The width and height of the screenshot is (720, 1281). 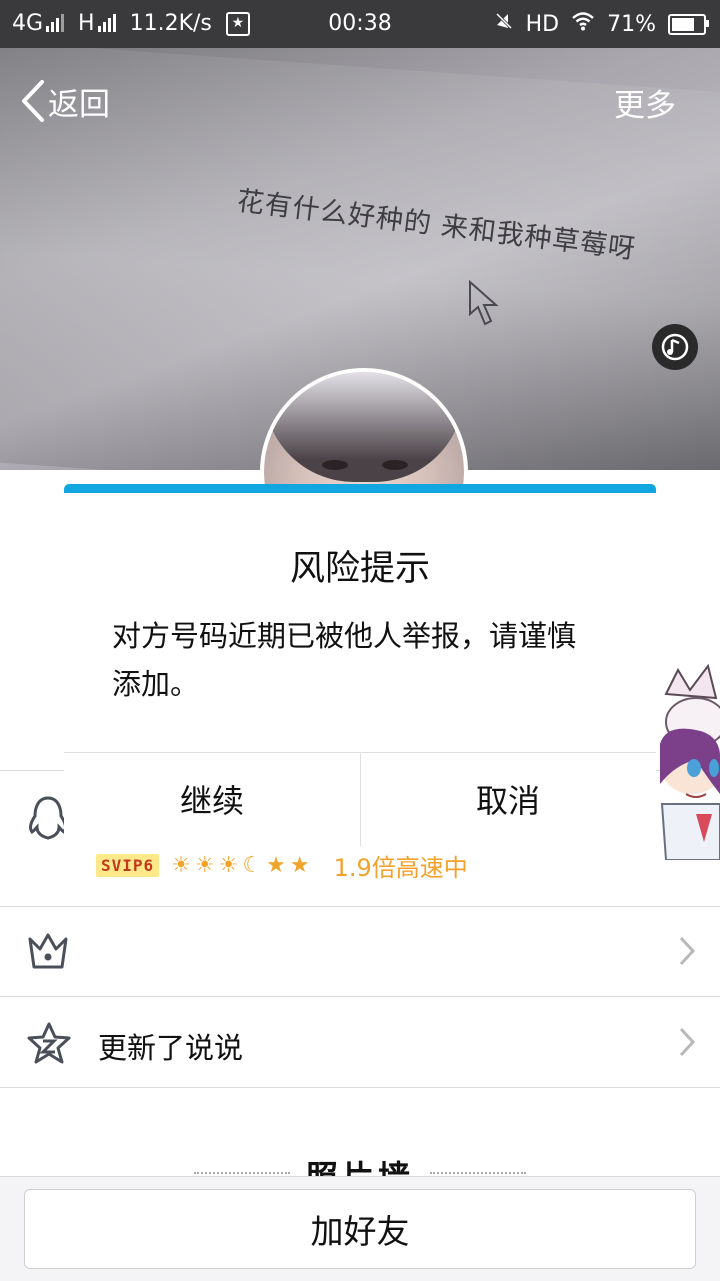 What do you see at coordinates (542, 24) in the screenshot?
I see `hd-indicator: HD` at bounding box center [542, 24].